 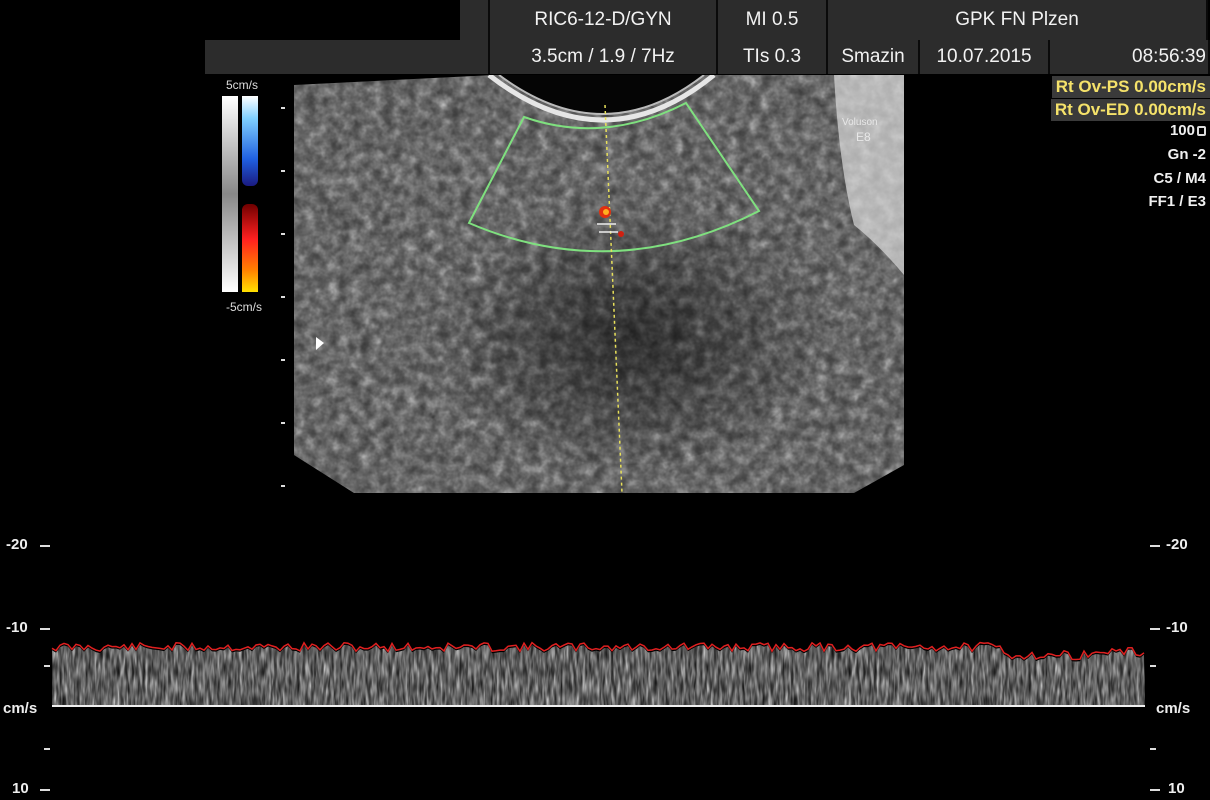 I want to click on header-left-blank, so click(x=347, y=57).